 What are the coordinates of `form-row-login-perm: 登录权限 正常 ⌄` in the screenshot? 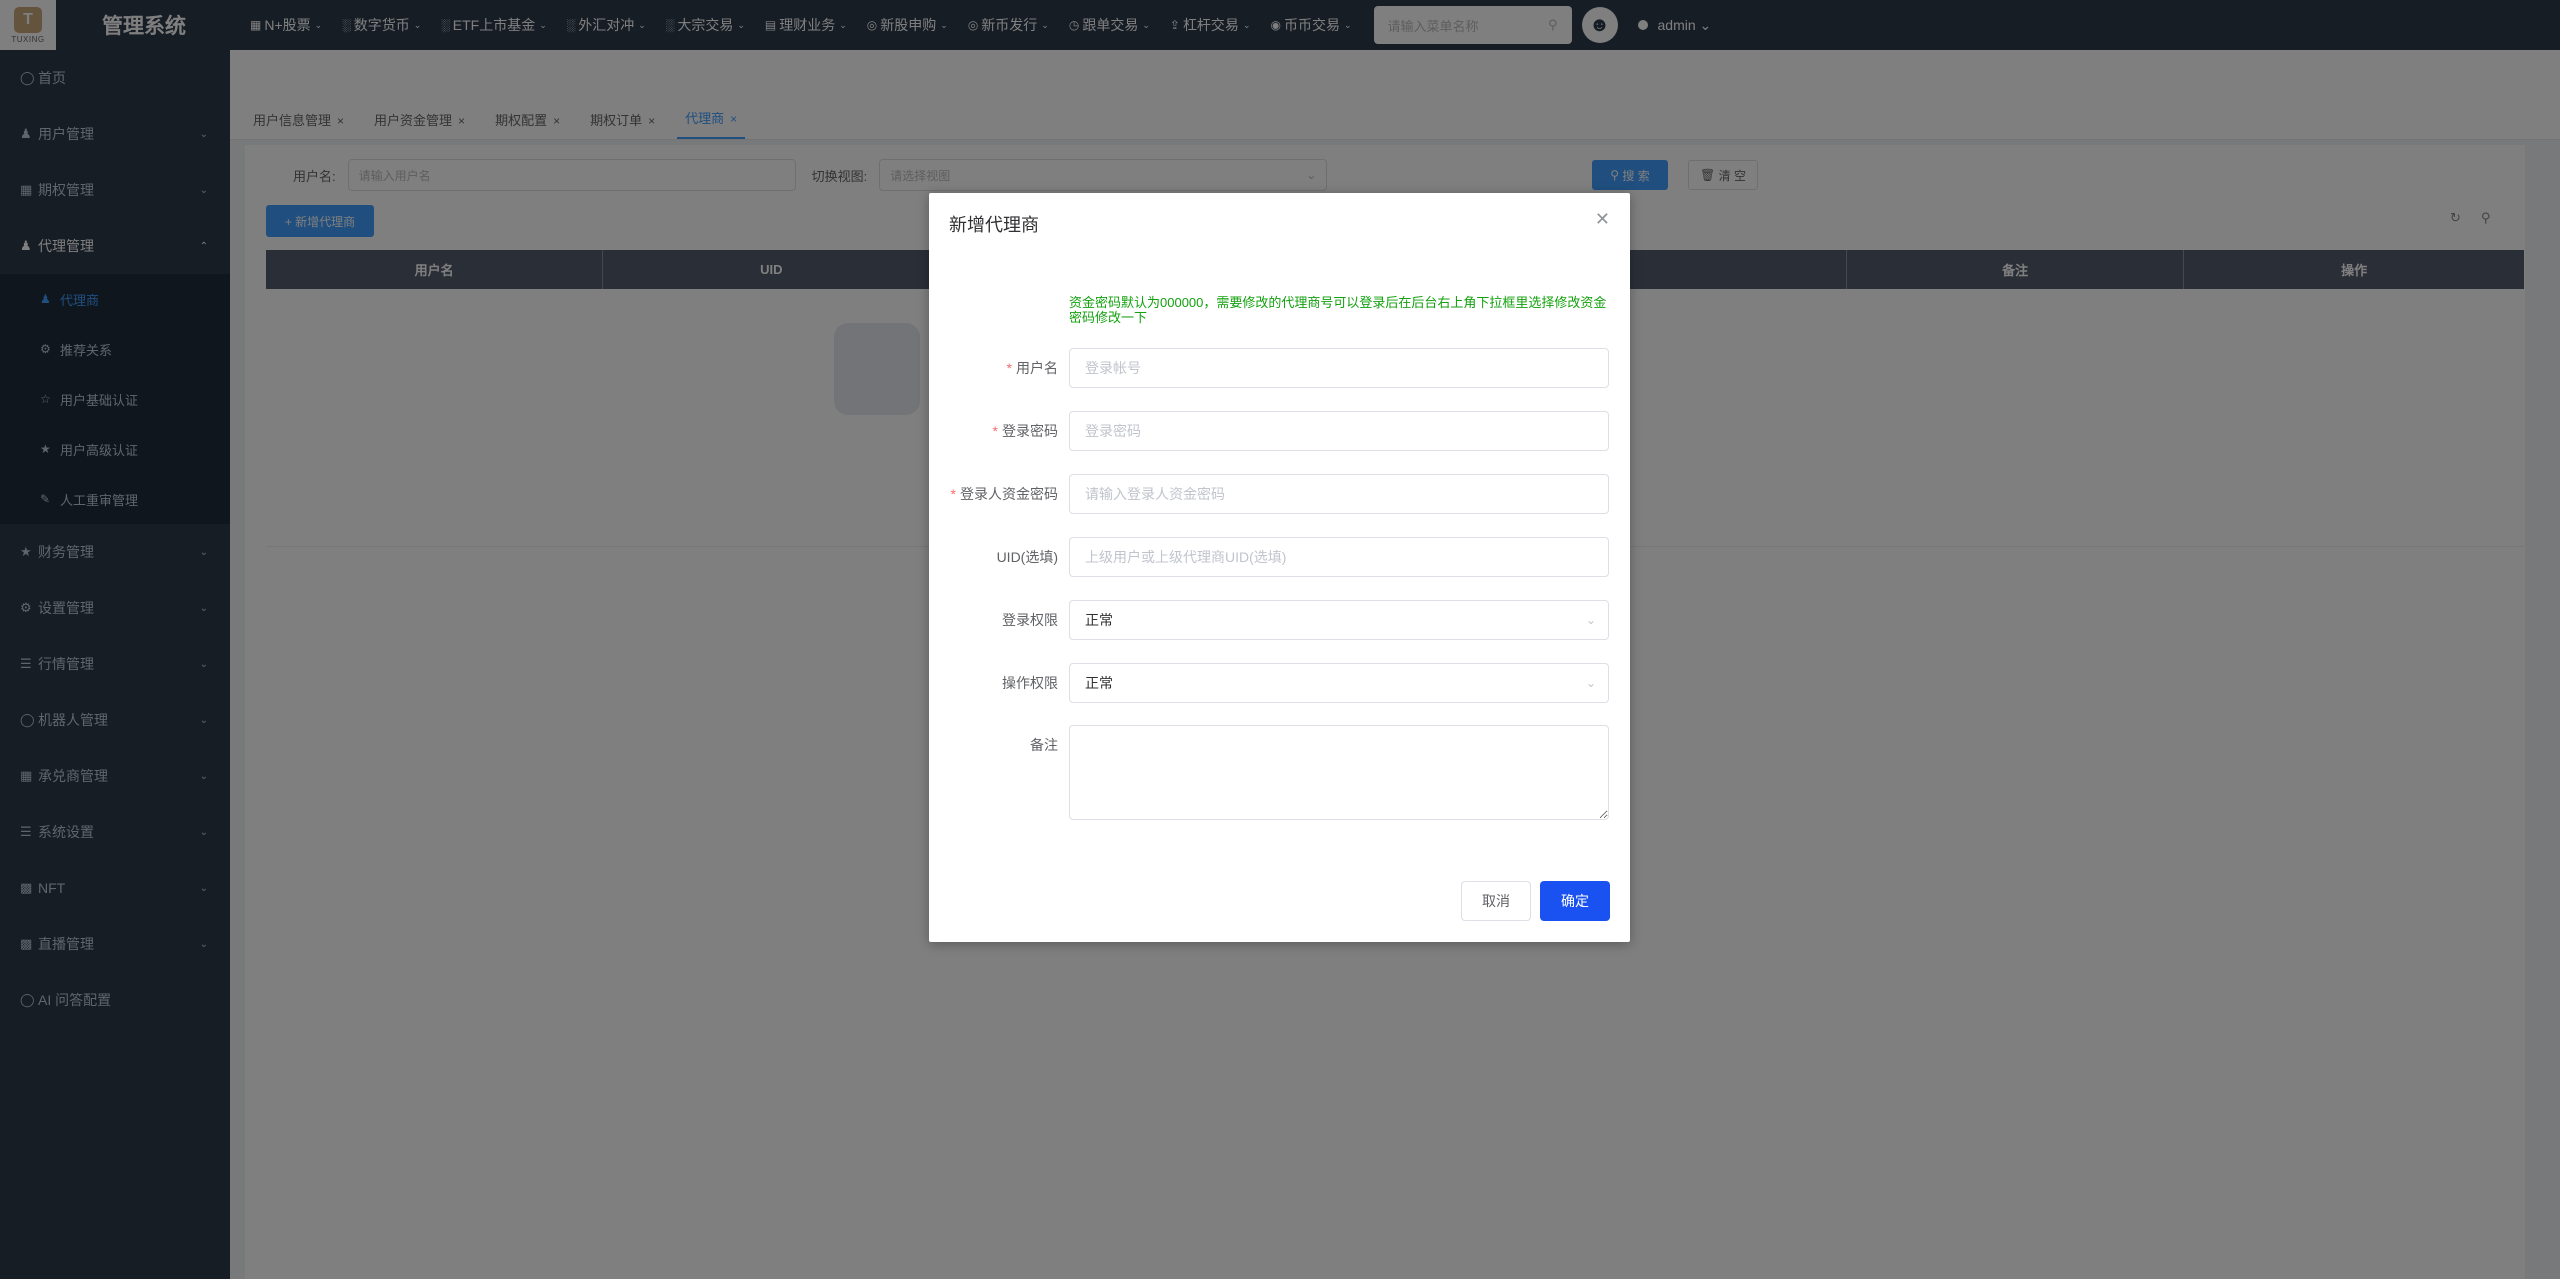 It's located at (1279, 620).